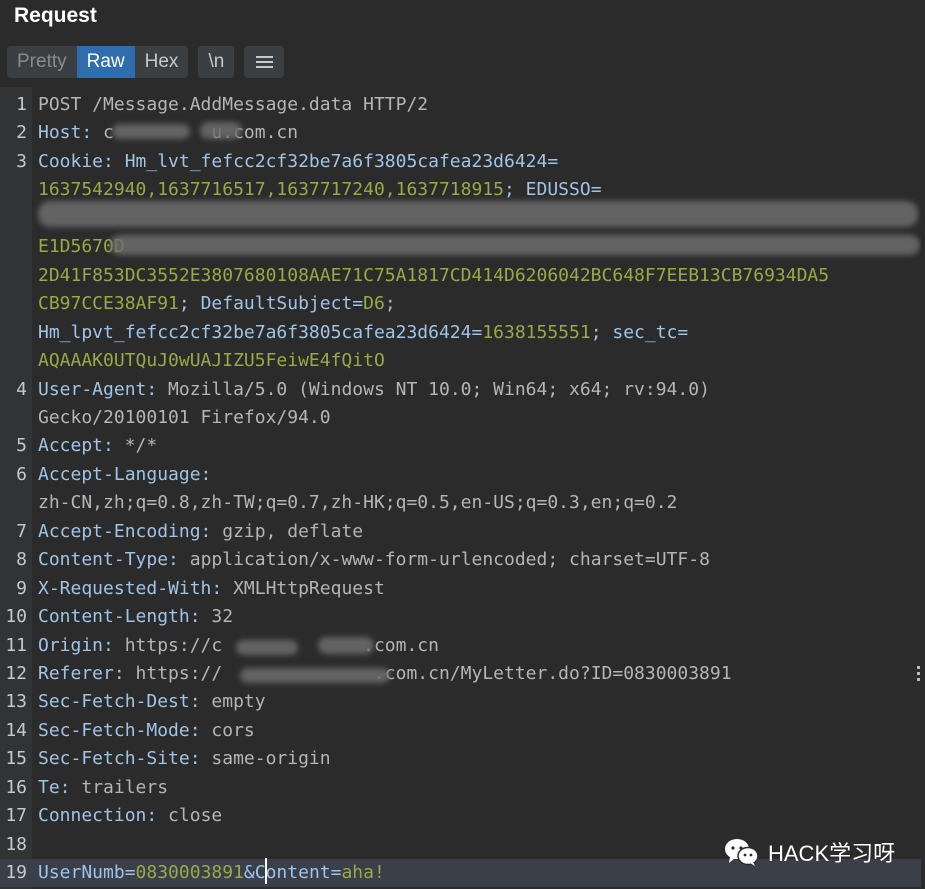 Image resolution: width=925 pixels, height=889 pixels. Describe the element at coordinates (233, 105) in the screenshot. I see `line-text: POST /Message.AddMessage.data HTTP/2` at that location.